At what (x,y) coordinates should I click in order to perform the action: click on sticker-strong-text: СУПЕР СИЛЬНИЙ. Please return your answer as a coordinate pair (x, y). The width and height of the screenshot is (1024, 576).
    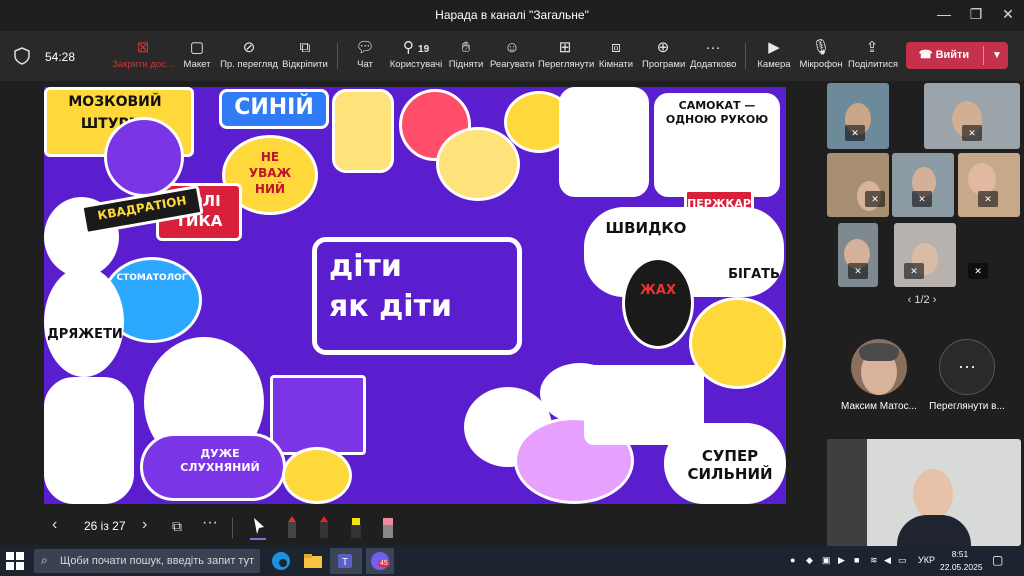
    Looking at the image, I should click on (730, 465).